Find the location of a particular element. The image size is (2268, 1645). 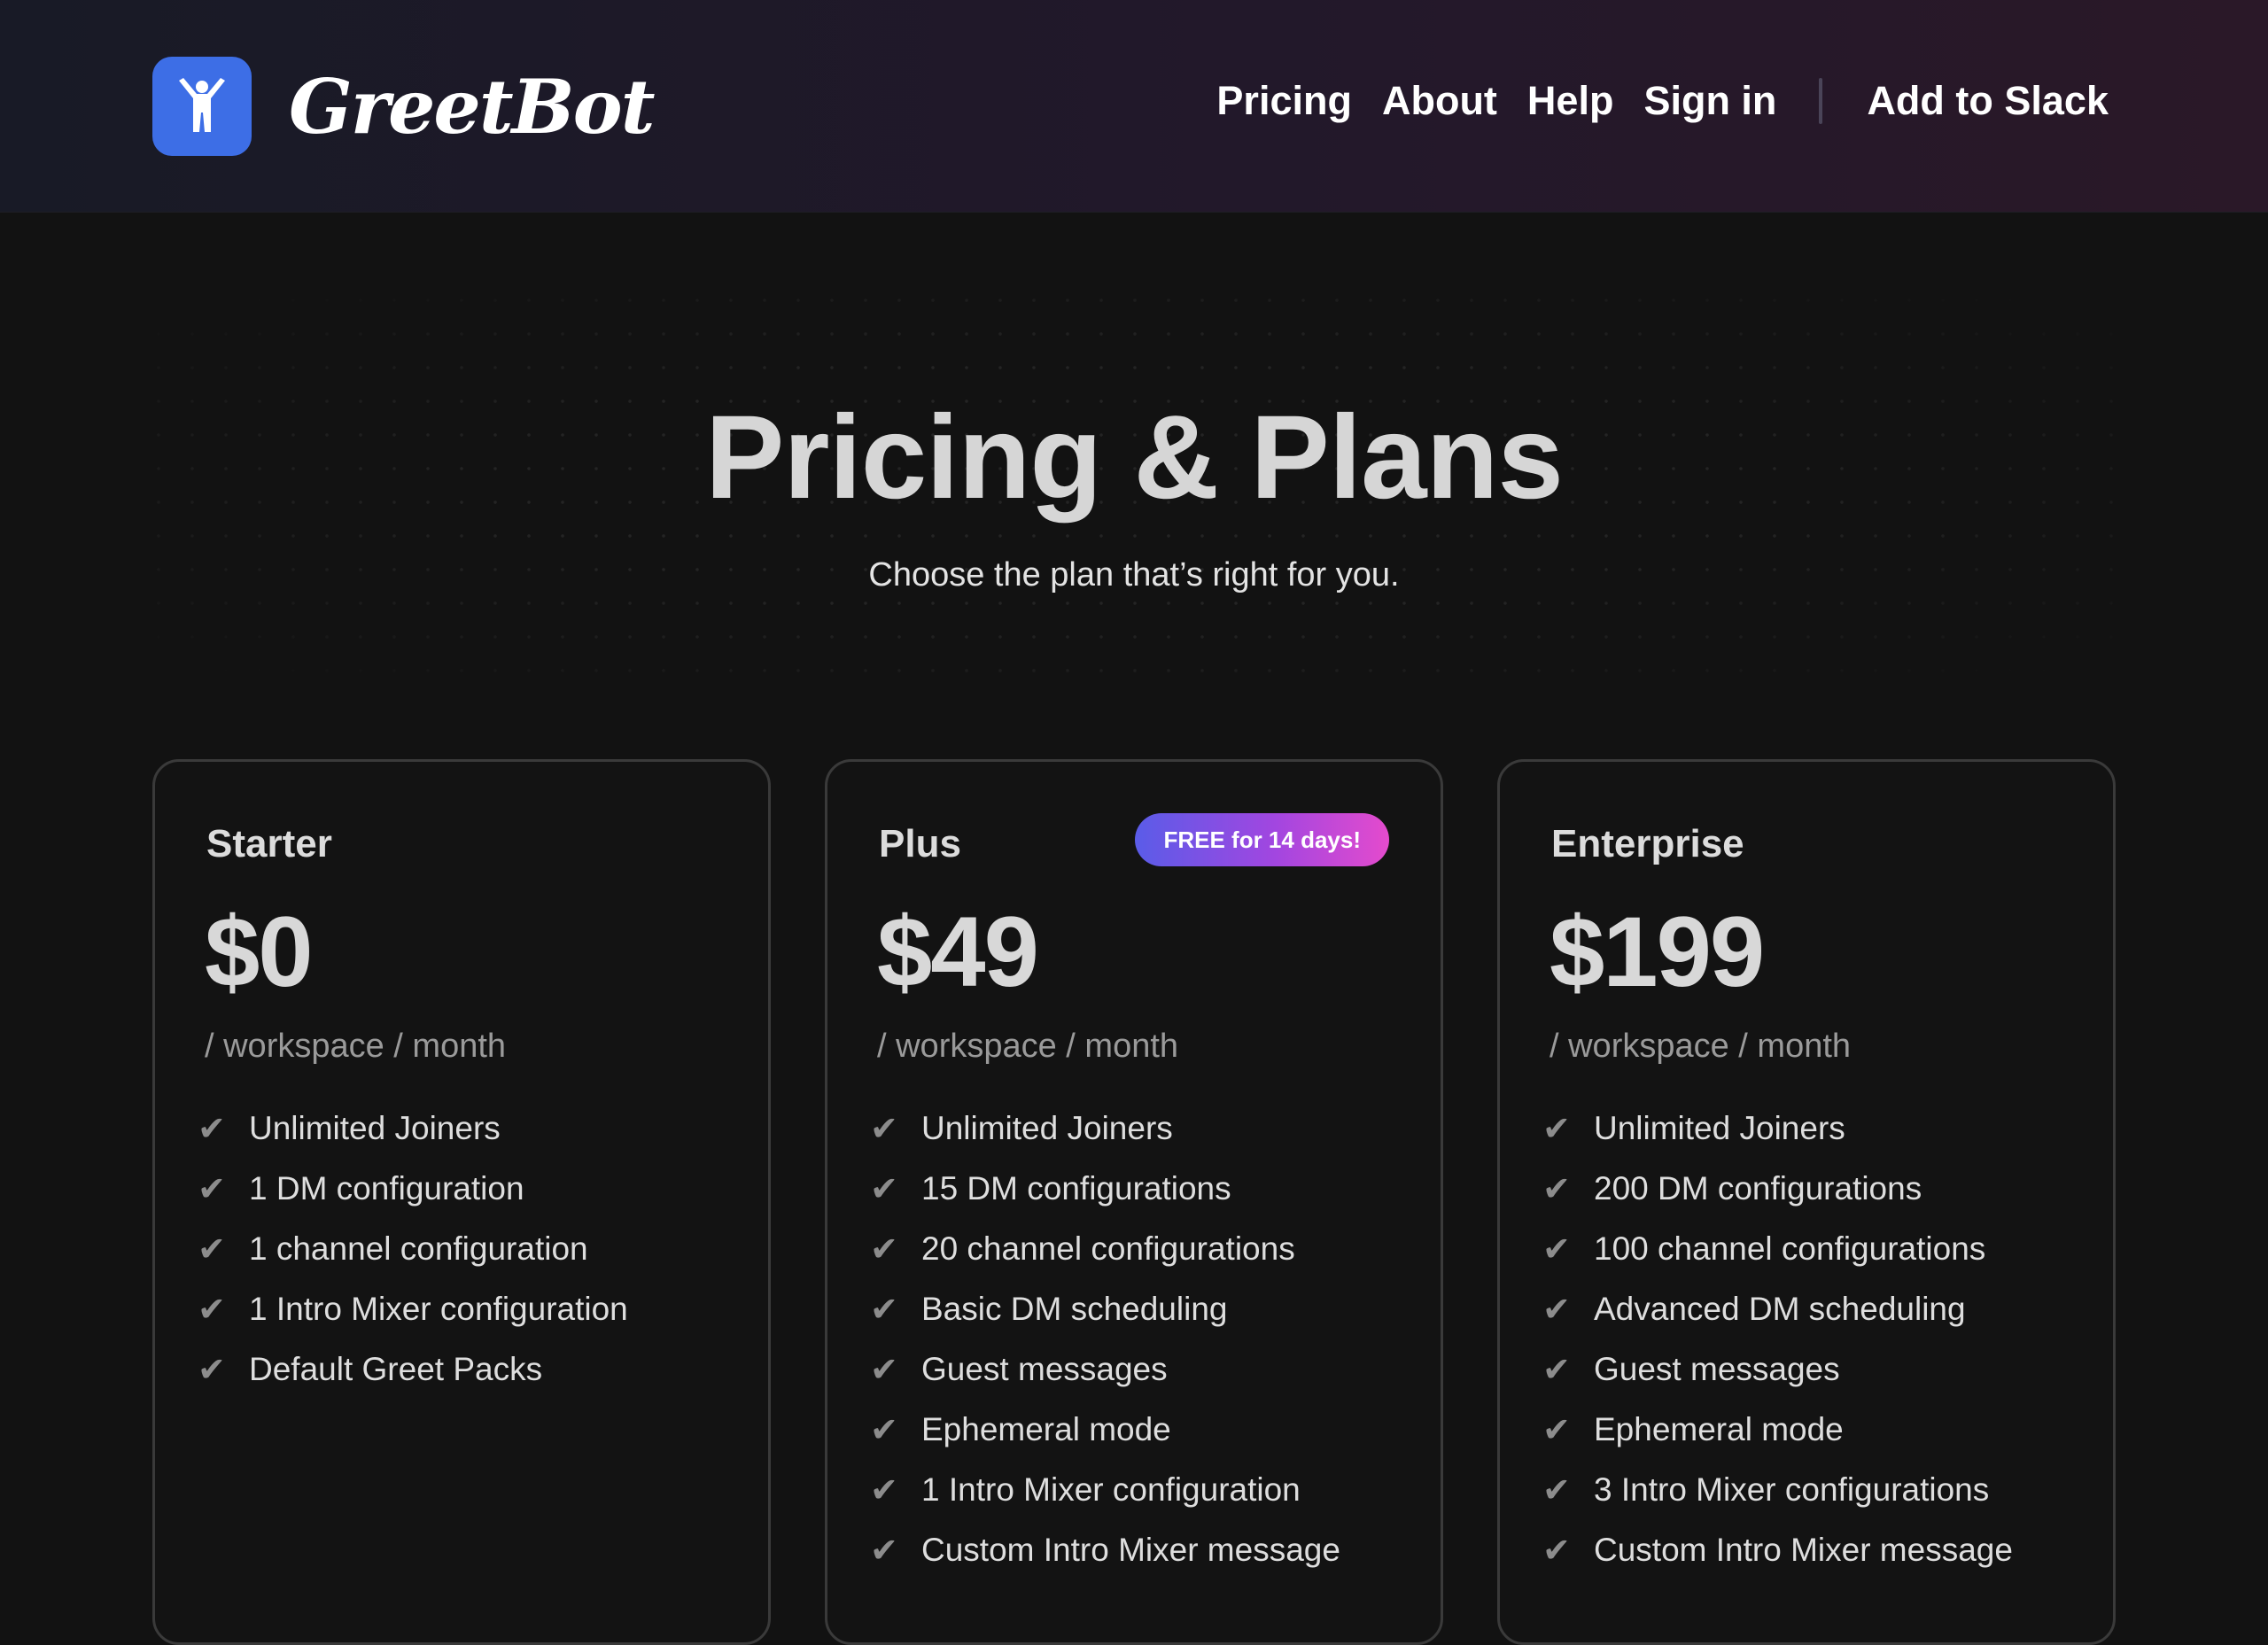

feature-item: ✔ Basic DM scheduling is located at coordinates (1105, 1309).